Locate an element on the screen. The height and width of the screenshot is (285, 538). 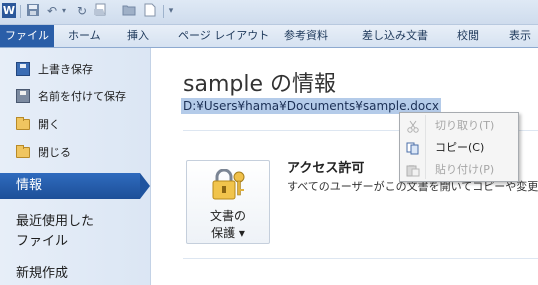
tab-home: ホーム is located at coordinates (84, 36).